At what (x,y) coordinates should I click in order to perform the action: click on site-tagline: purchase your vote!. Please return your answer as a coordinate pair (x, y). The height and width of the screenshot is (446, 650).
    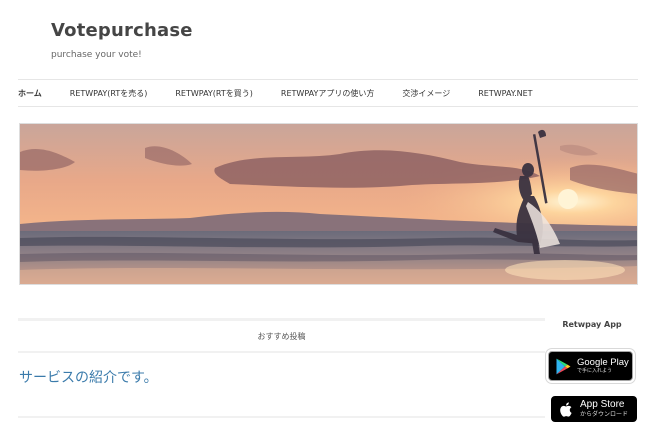
    Looking at the image, I should click on (96, 55).